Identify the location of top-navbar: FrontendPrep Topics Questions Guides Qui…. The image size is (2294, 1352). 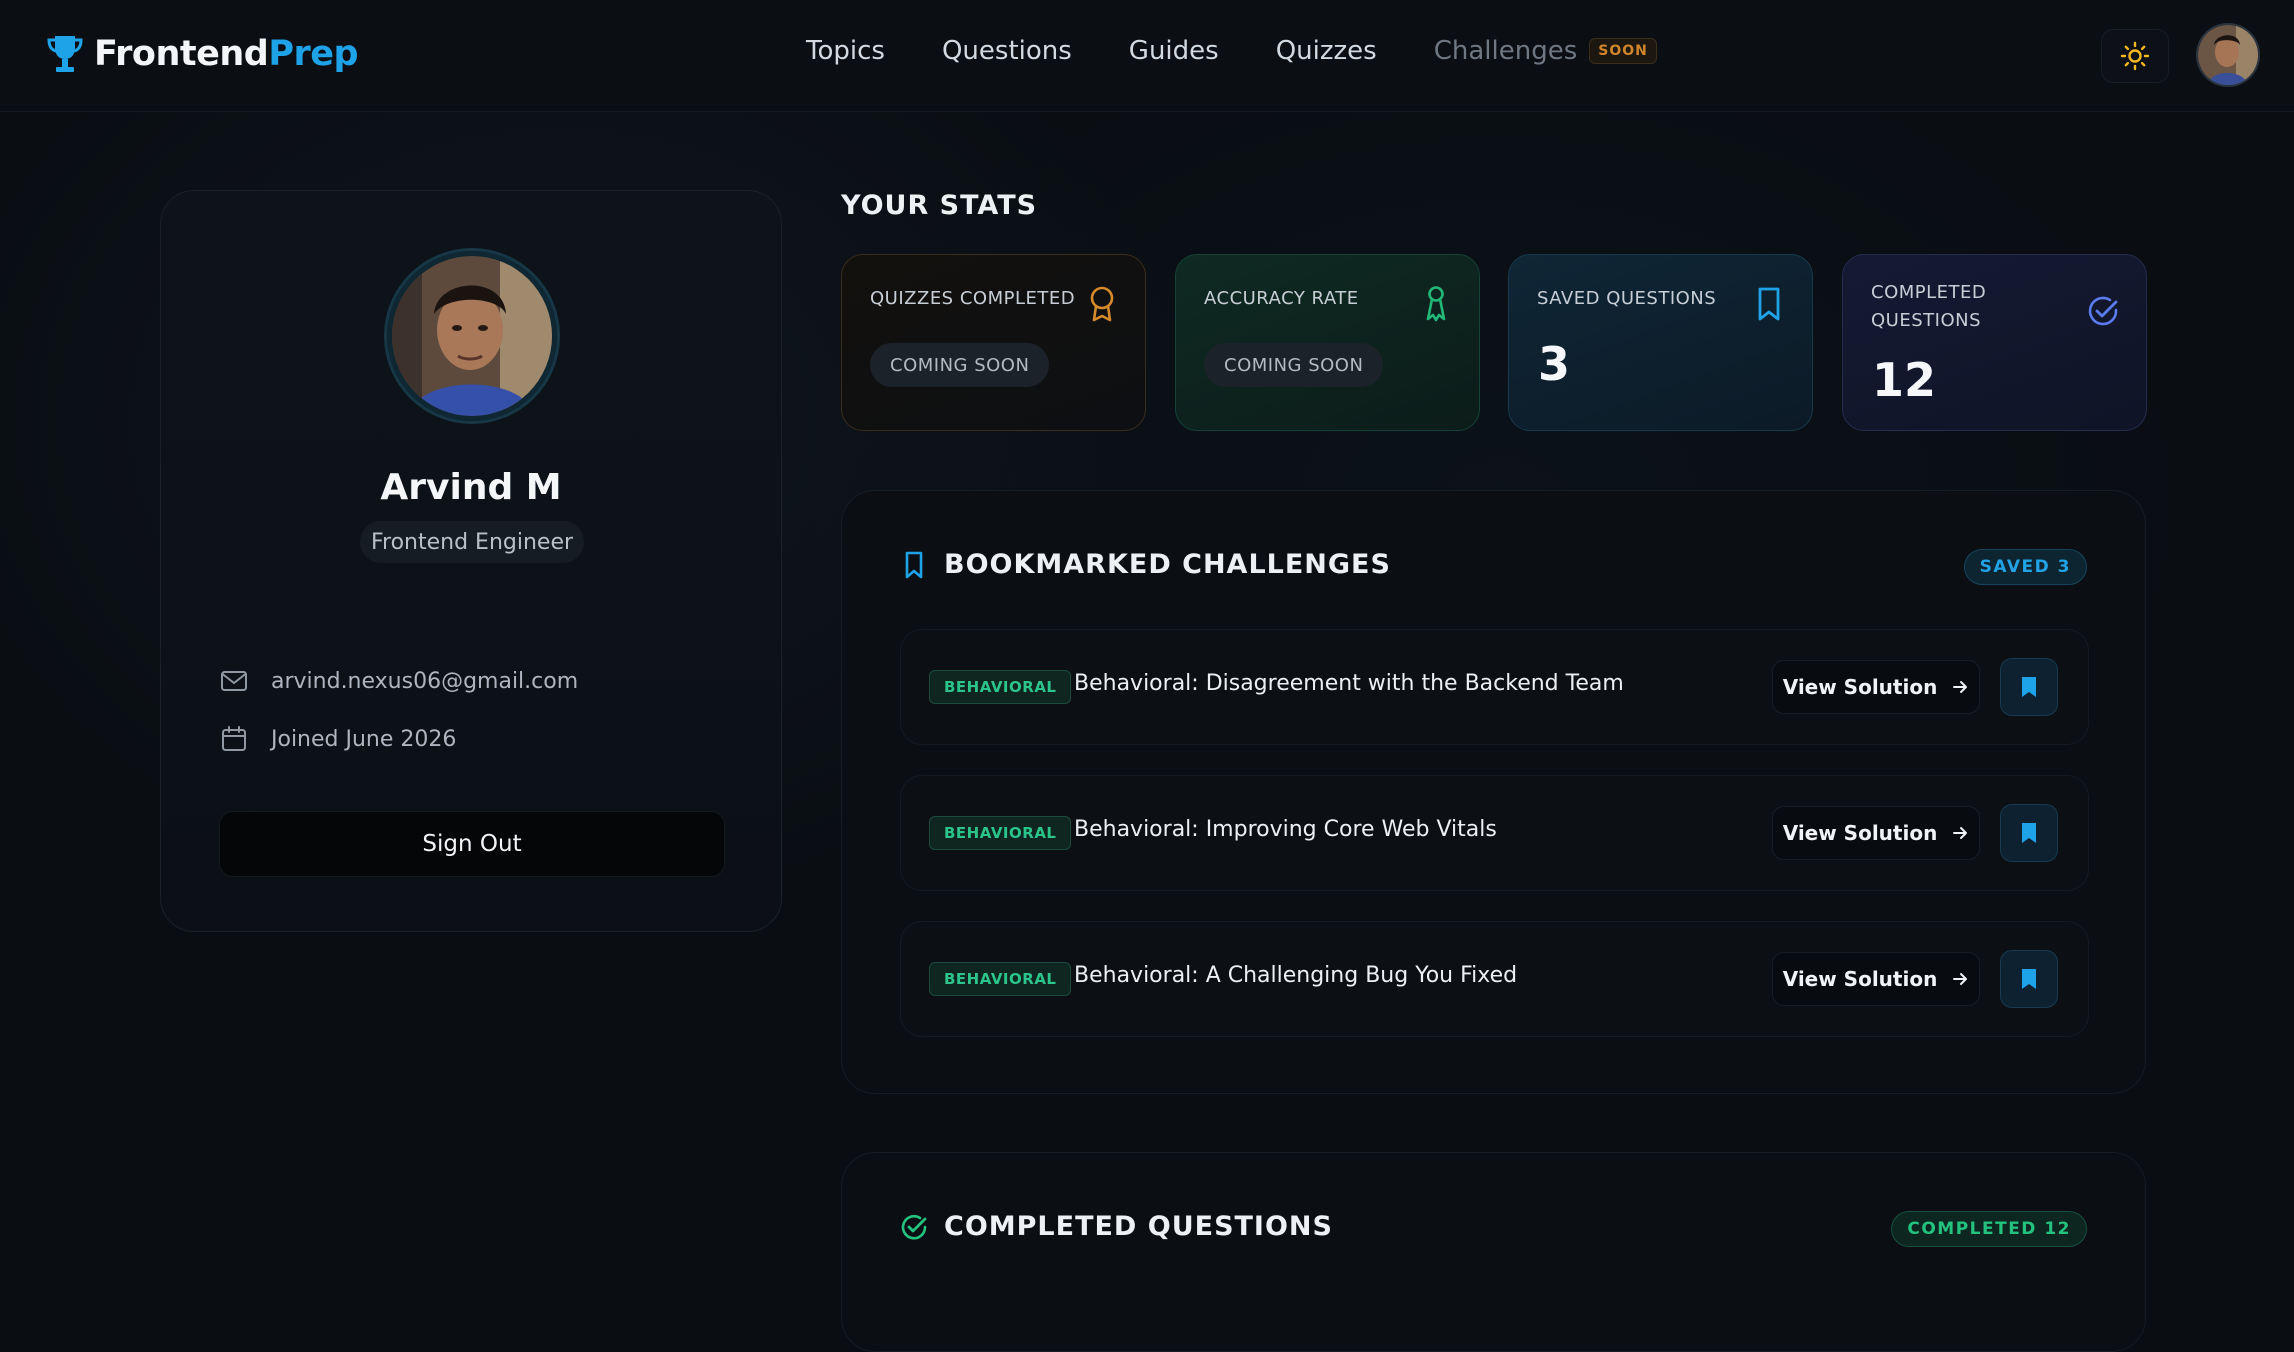
(1147, 56).